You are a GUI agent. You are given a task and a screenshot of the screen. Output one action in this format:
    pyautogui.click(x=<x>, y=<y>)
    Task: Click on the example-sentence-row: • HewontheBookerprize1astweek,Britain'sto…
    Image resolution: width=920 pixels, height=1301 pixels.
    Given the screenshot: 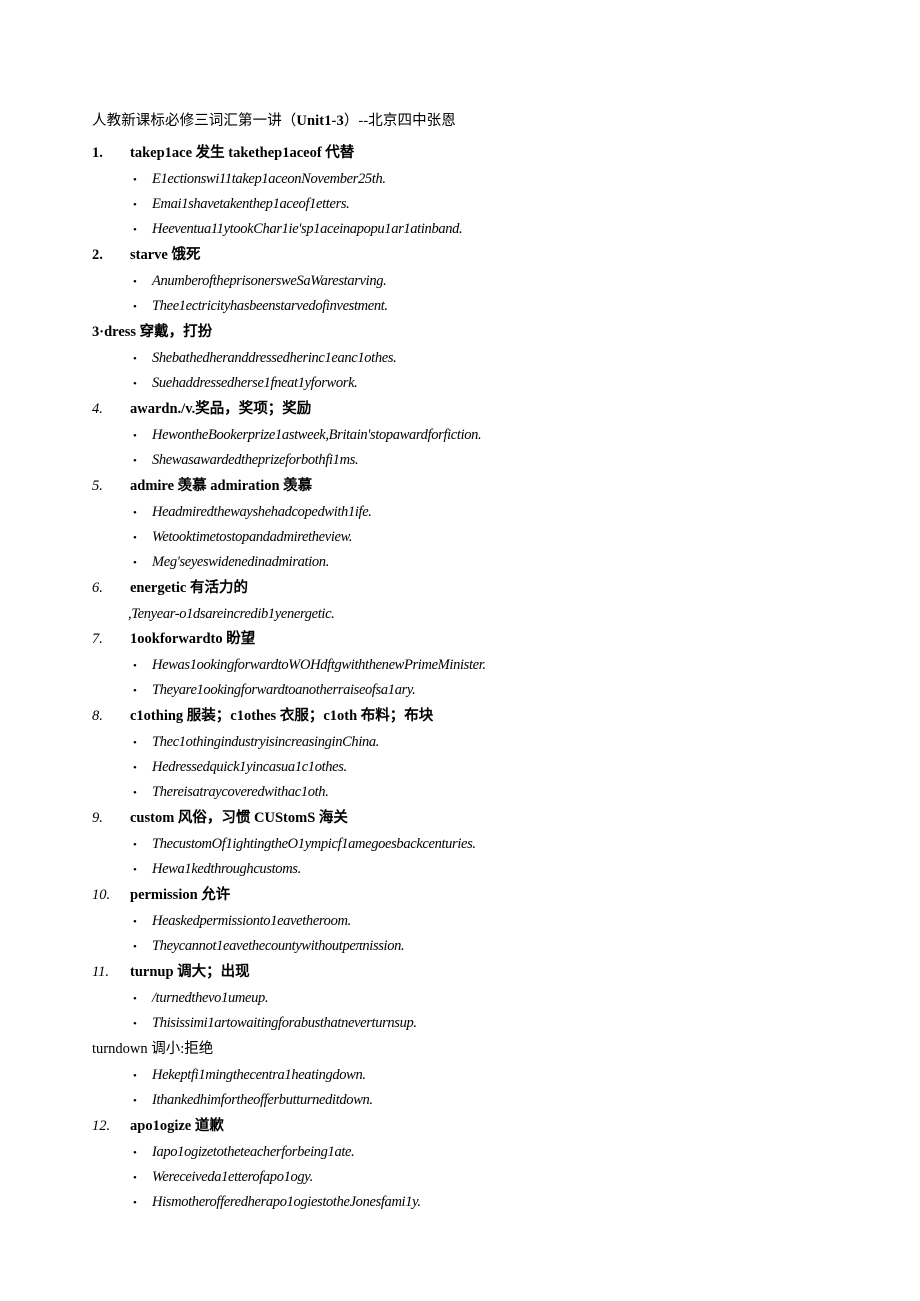 What is the action you would take?
    pyautogui.click(x=462, y=435)
    